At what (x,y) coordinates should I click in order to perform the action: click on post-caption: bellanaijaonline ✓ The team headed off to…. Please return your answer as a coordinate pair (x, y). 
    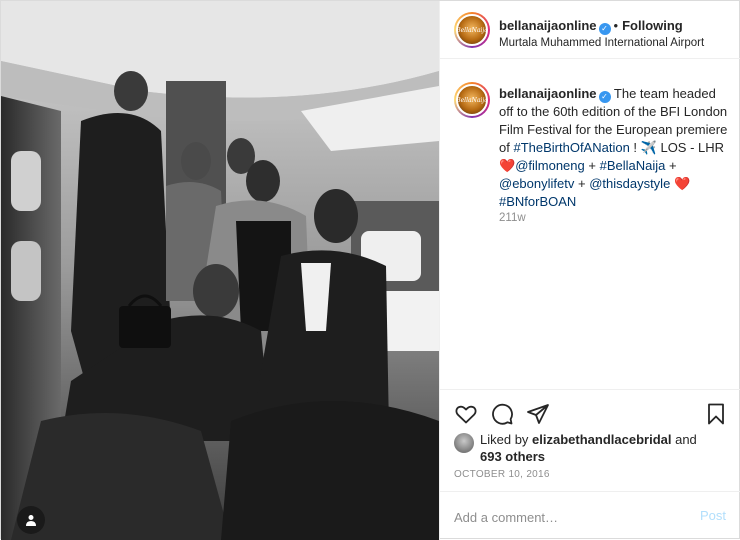
    Looking at the image, I should click on (614, 148).